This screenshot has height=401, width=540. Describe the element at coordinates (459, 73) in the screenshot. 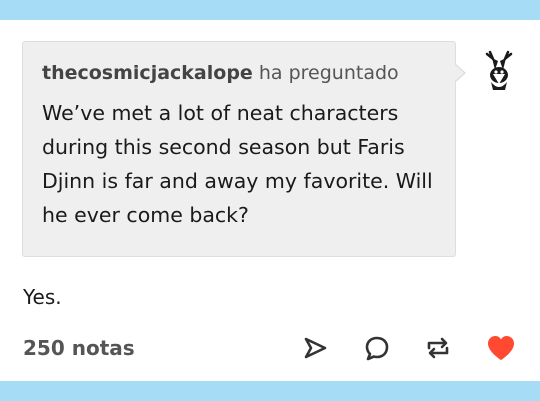

I see `ask-box-pointer-fill` at that location.